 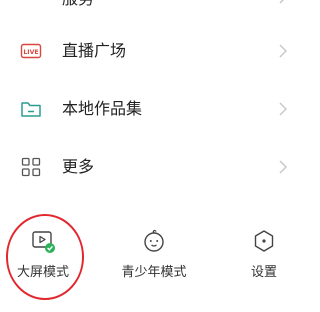 What do you see at coordinates (264, 258) in the screenshot?
I see `settings-button: 设置` at bounding box center [264, 258].